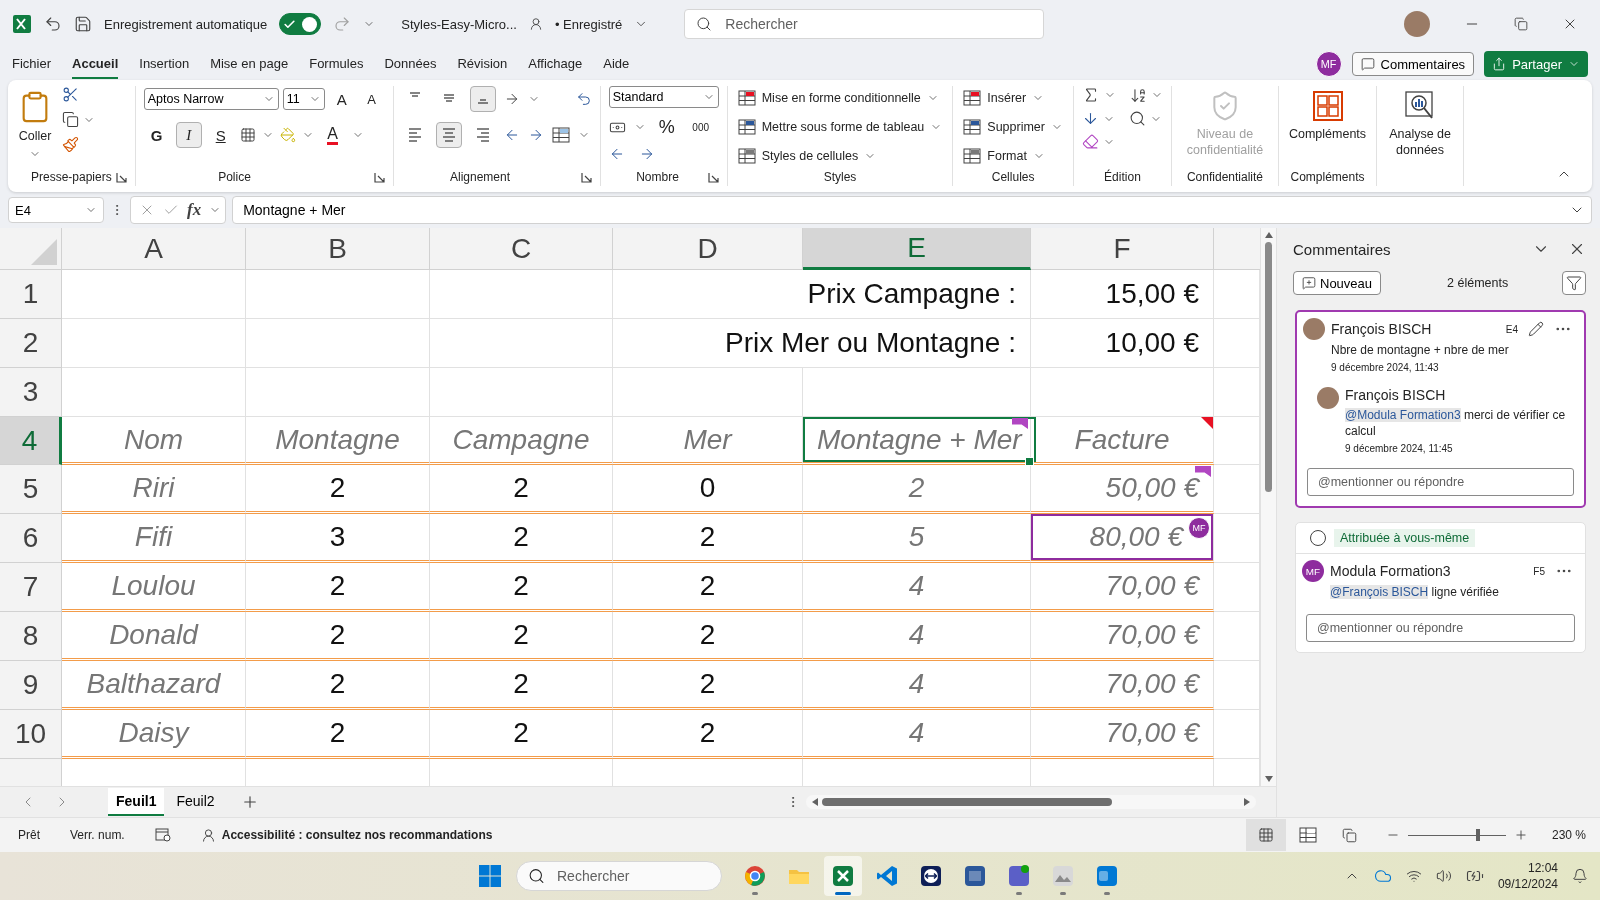 This screenshot has width=1600, height=900. I want to click on menu-tab: Fichier, so click(31, 64).